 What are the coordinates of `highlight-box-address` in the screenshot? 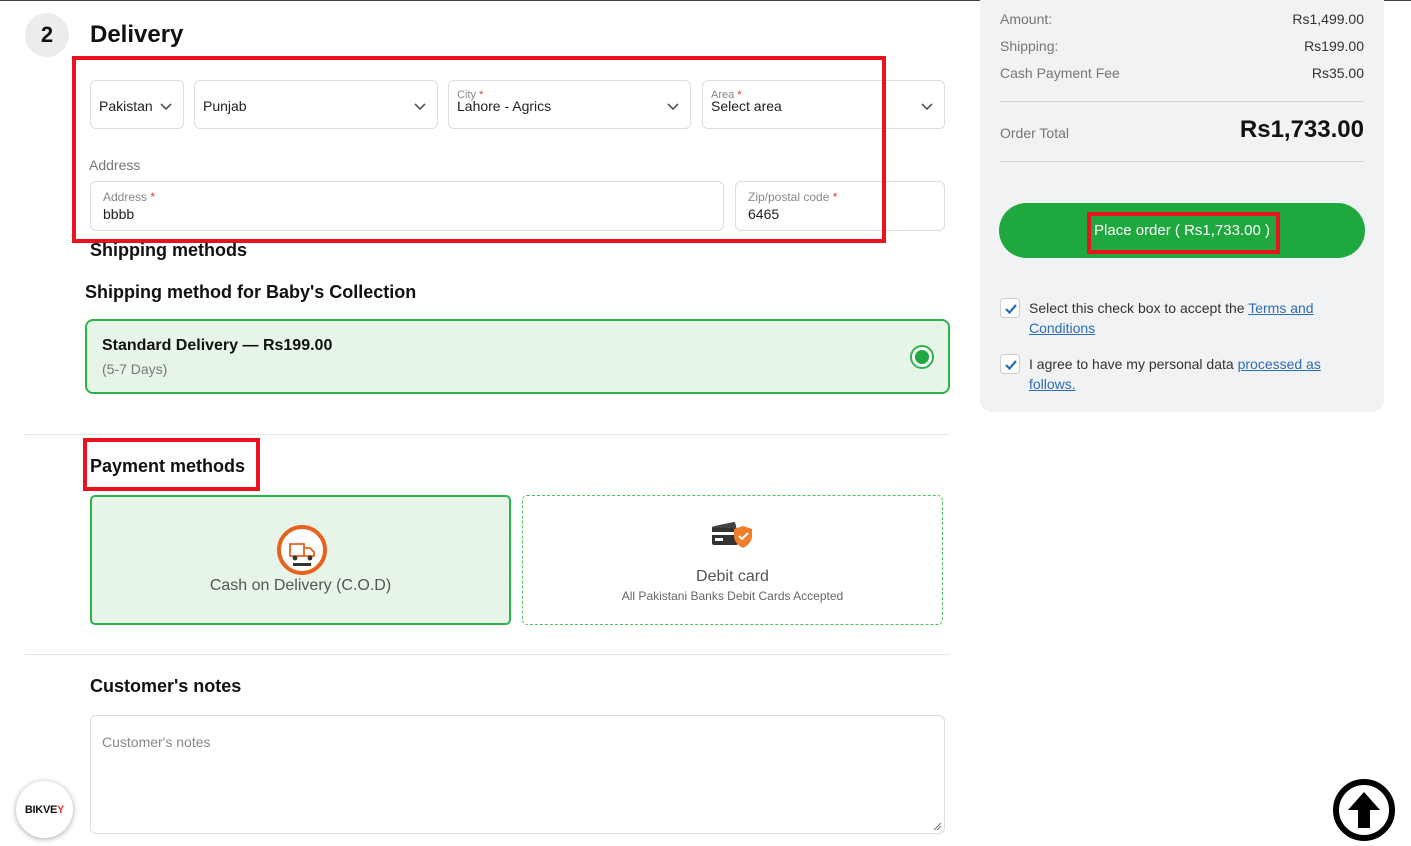 It's located at (479, 149).